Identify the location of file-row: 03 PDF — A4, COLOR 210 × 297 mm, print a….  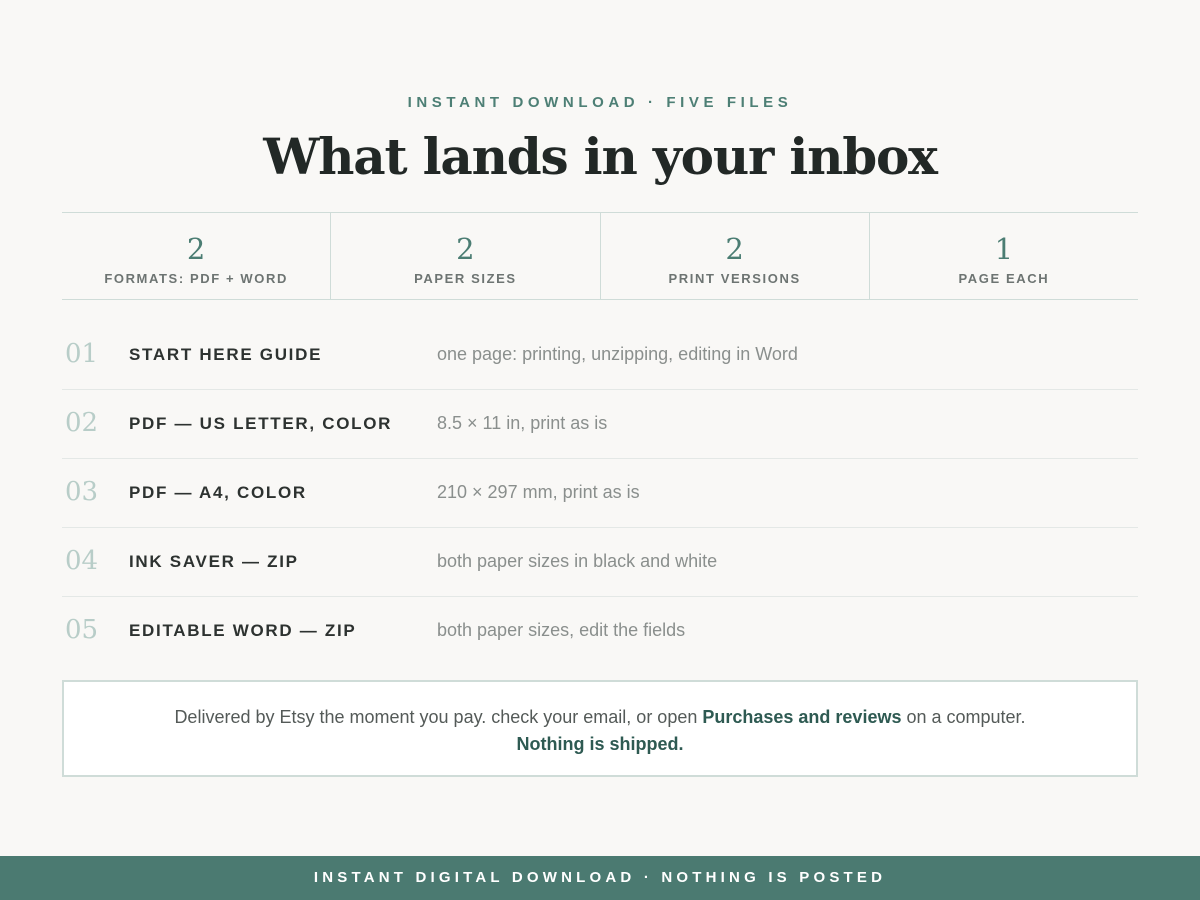
(600, 493).